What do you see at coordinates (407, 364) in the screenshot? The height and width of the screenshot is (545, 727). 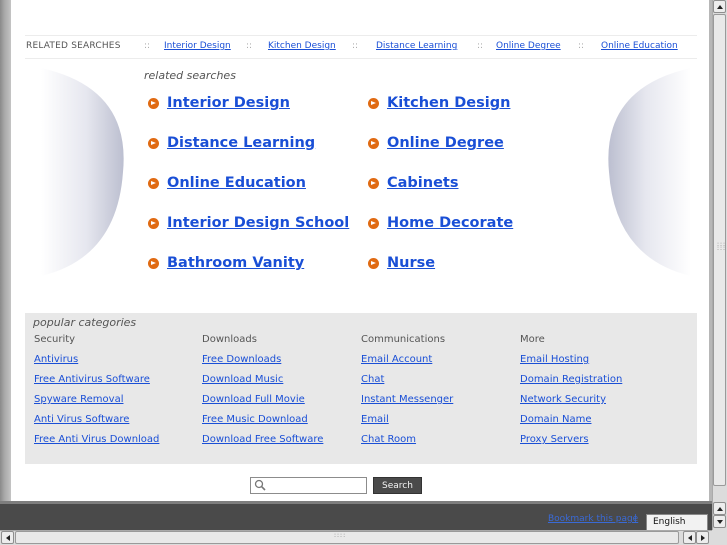 I see `category-link: Email Account` at bounding box center [407, 364].